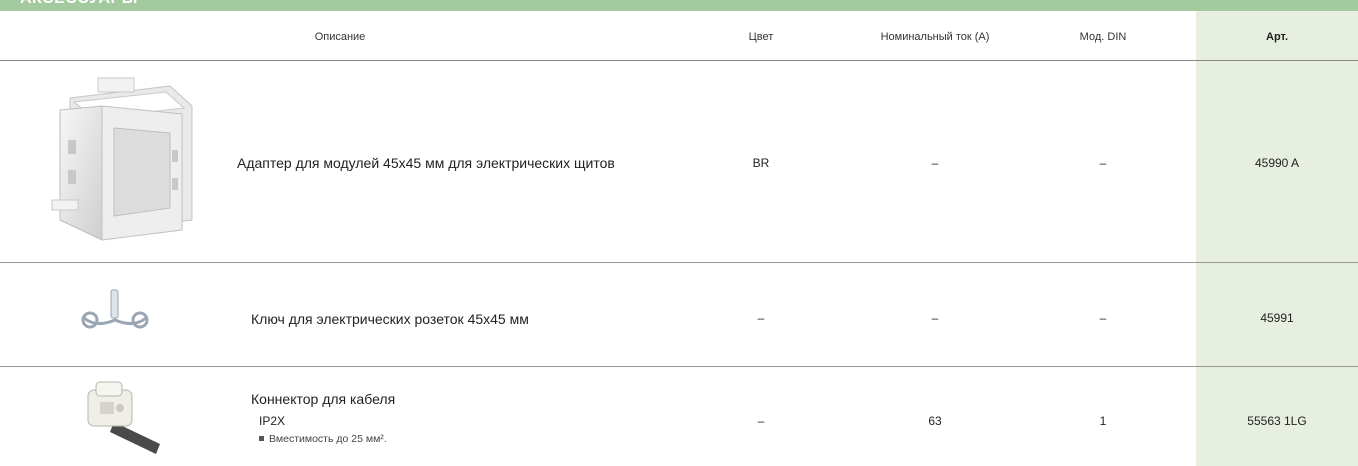 The height and width of the screenshot is (466, 1358). I want to click on header-current: Номинальный ток (А), so click(935, 37).